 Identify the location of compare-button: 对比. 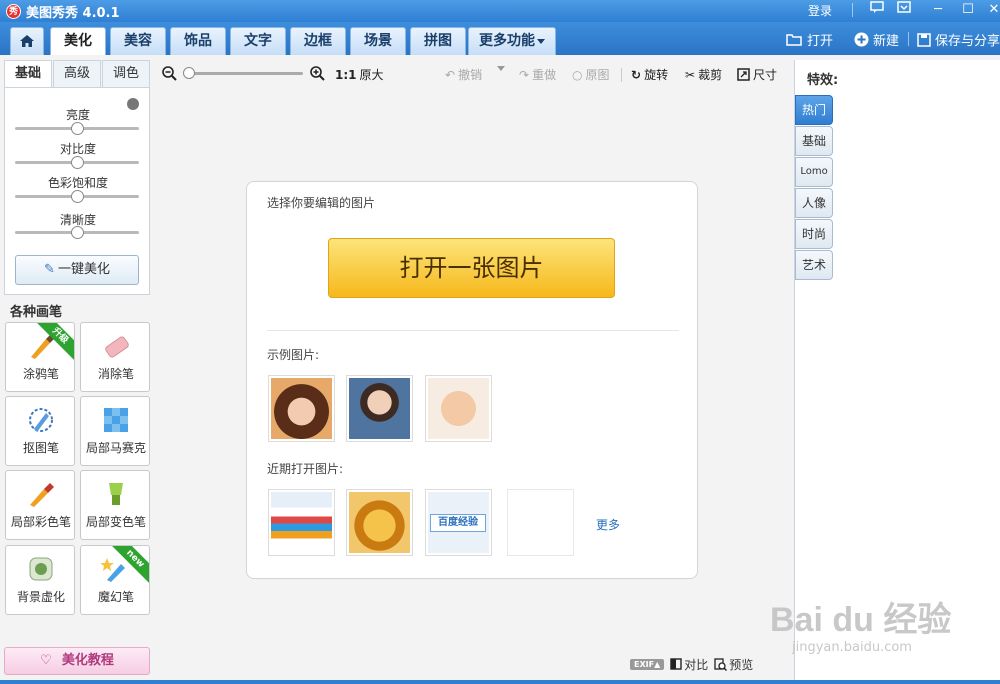
(689, 664).